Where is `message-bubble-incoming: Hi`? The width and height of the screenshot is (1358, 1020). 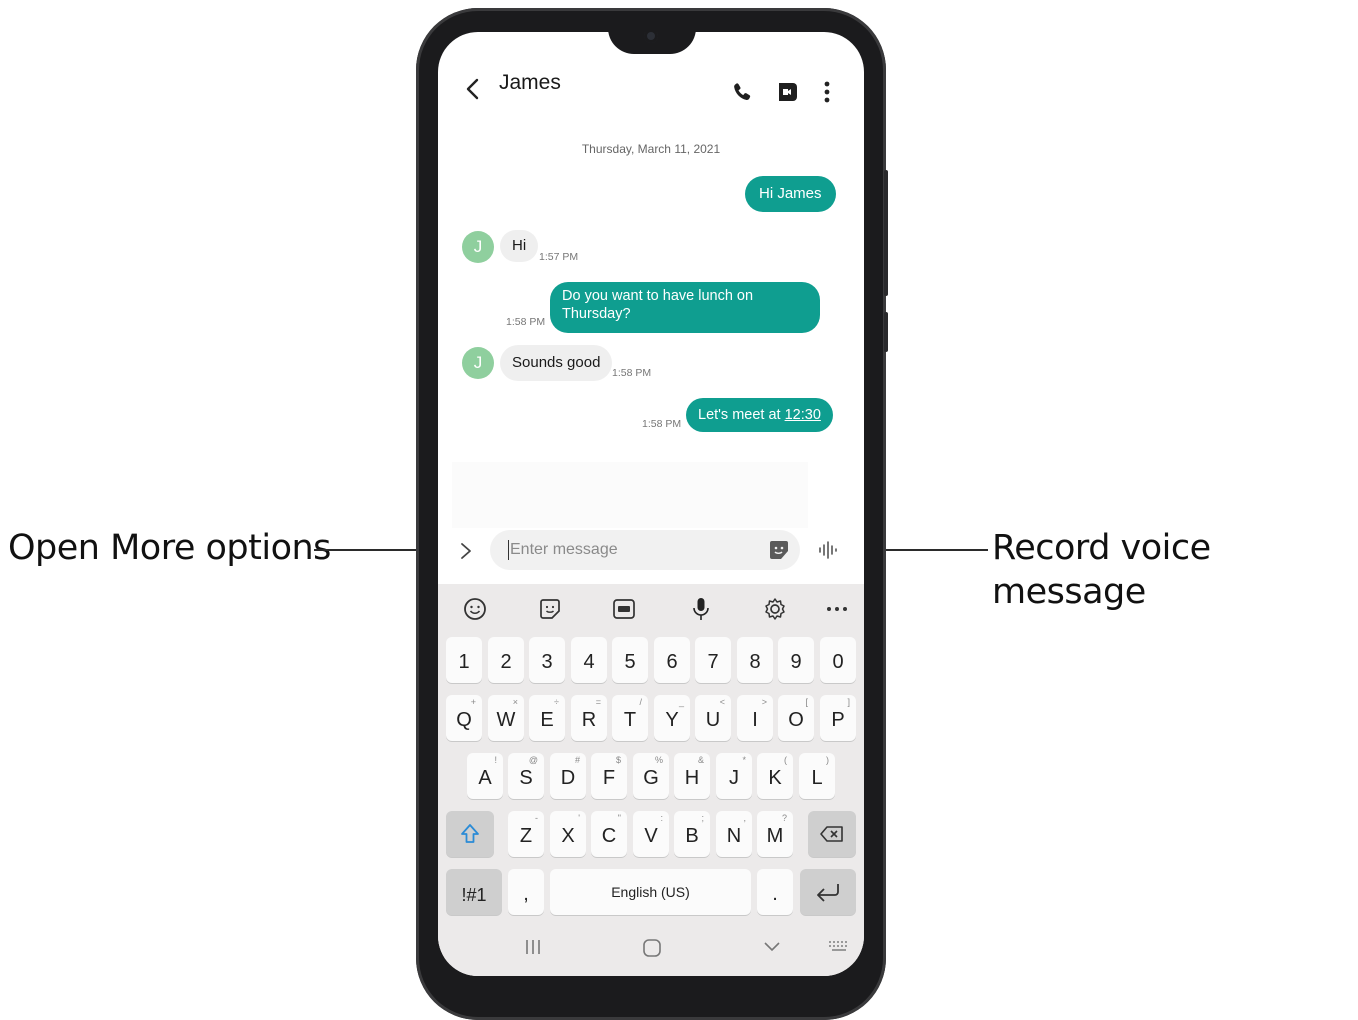
message-bubble-incoming: Hi is located at coordinates (519, 246).